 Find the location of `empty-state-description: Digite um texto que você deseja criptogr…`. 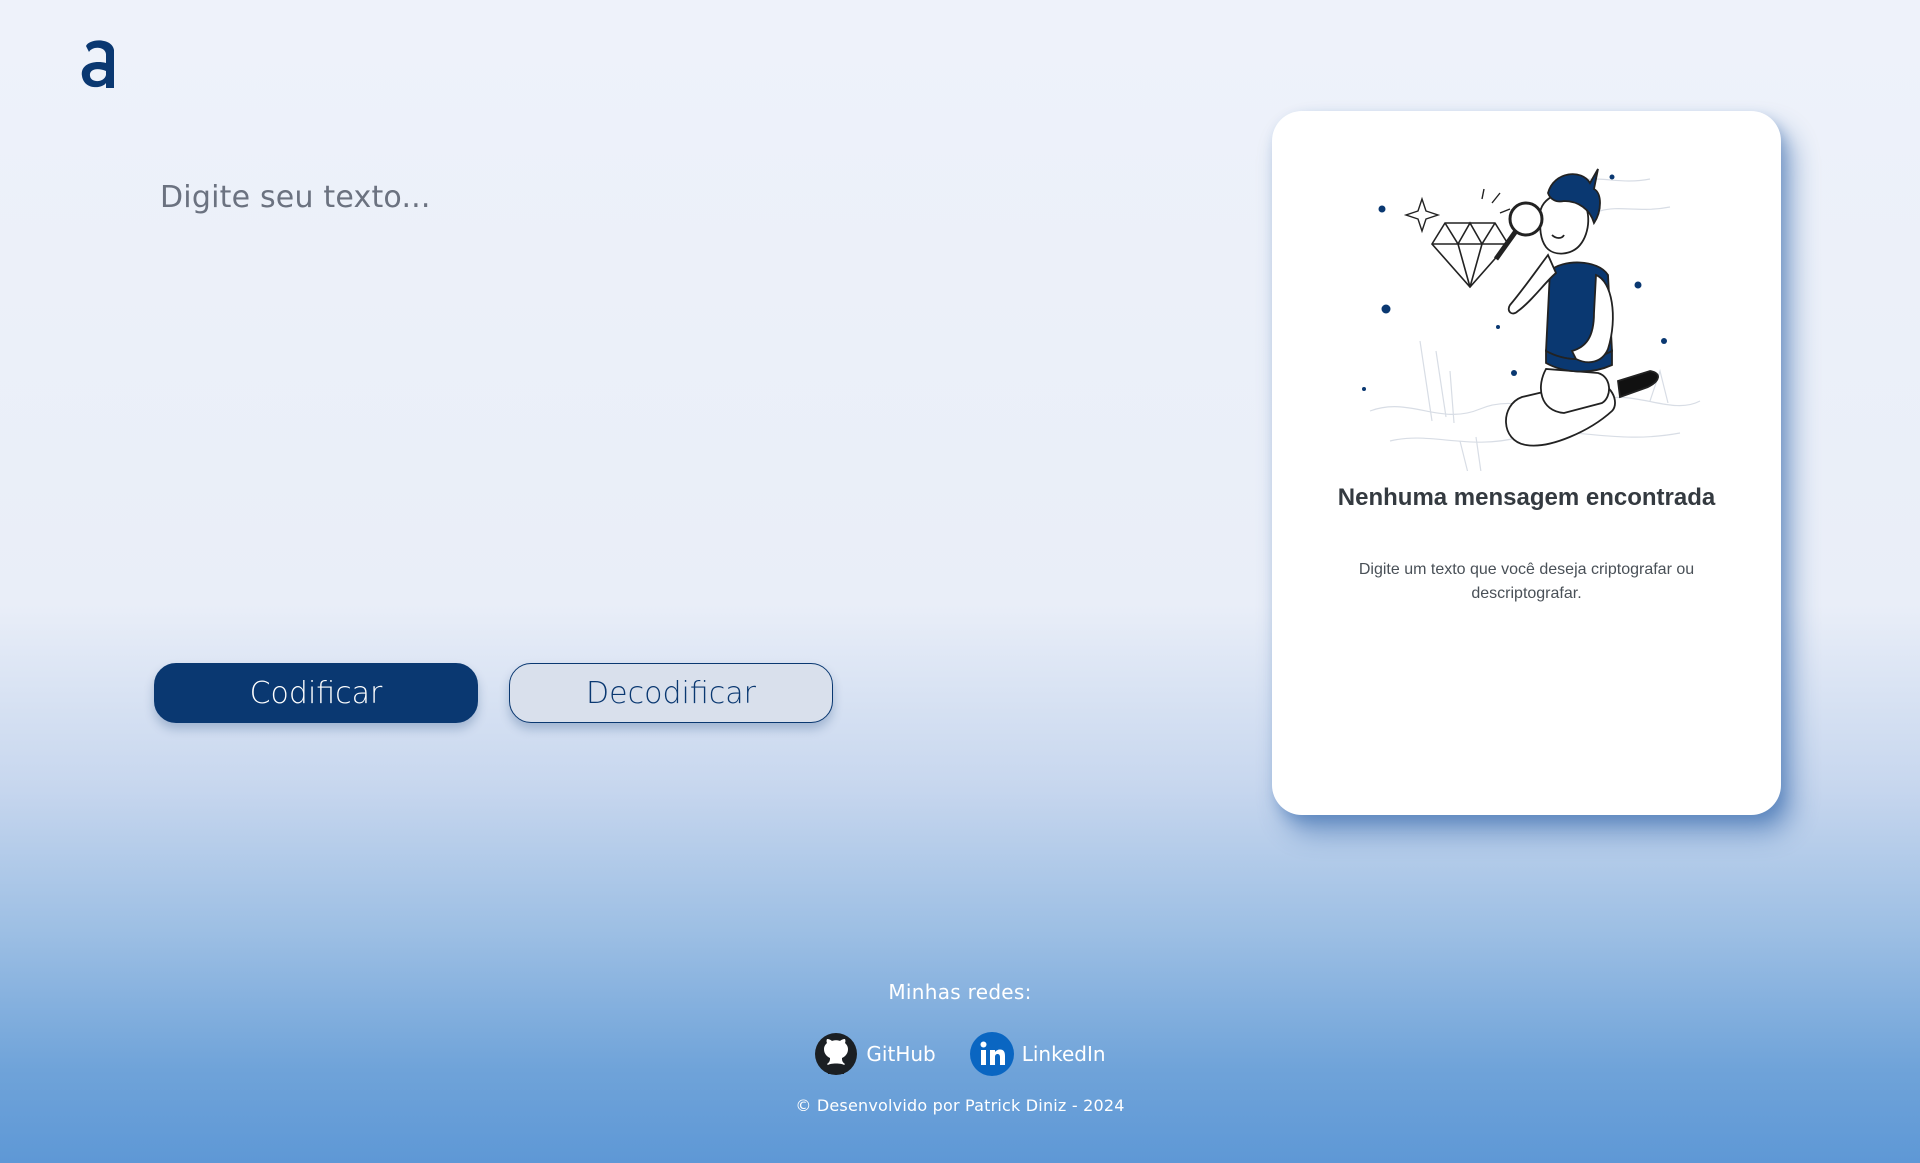

empty-state-description: Digite um texto que você deseja criptogr… is located at coordinates (1526, 581).